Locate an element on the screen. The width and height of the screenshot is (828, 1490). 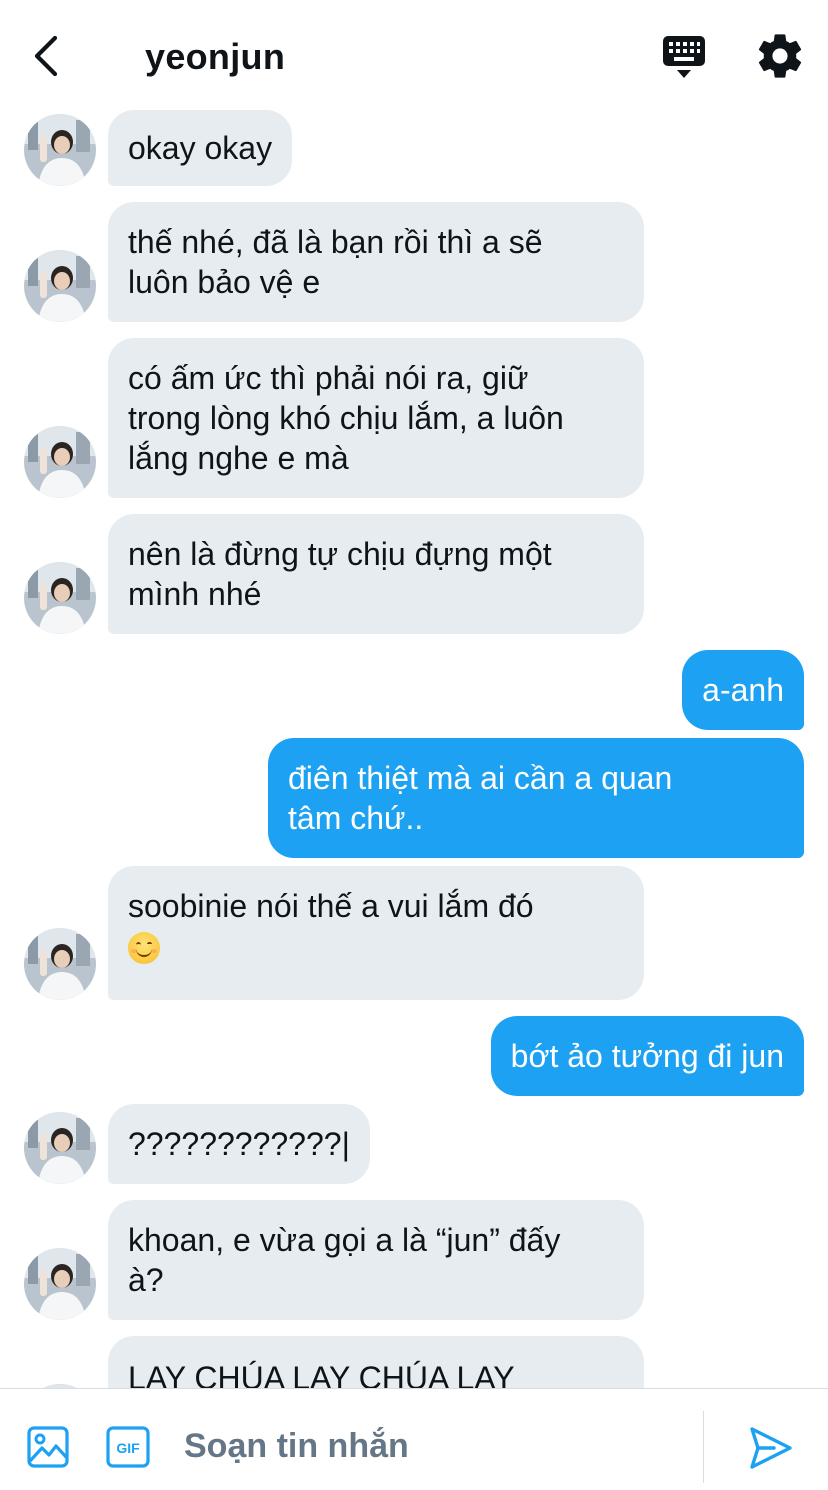
message-text: nên là đừng tự chịu đựng một is located at coordinates (340, 554).